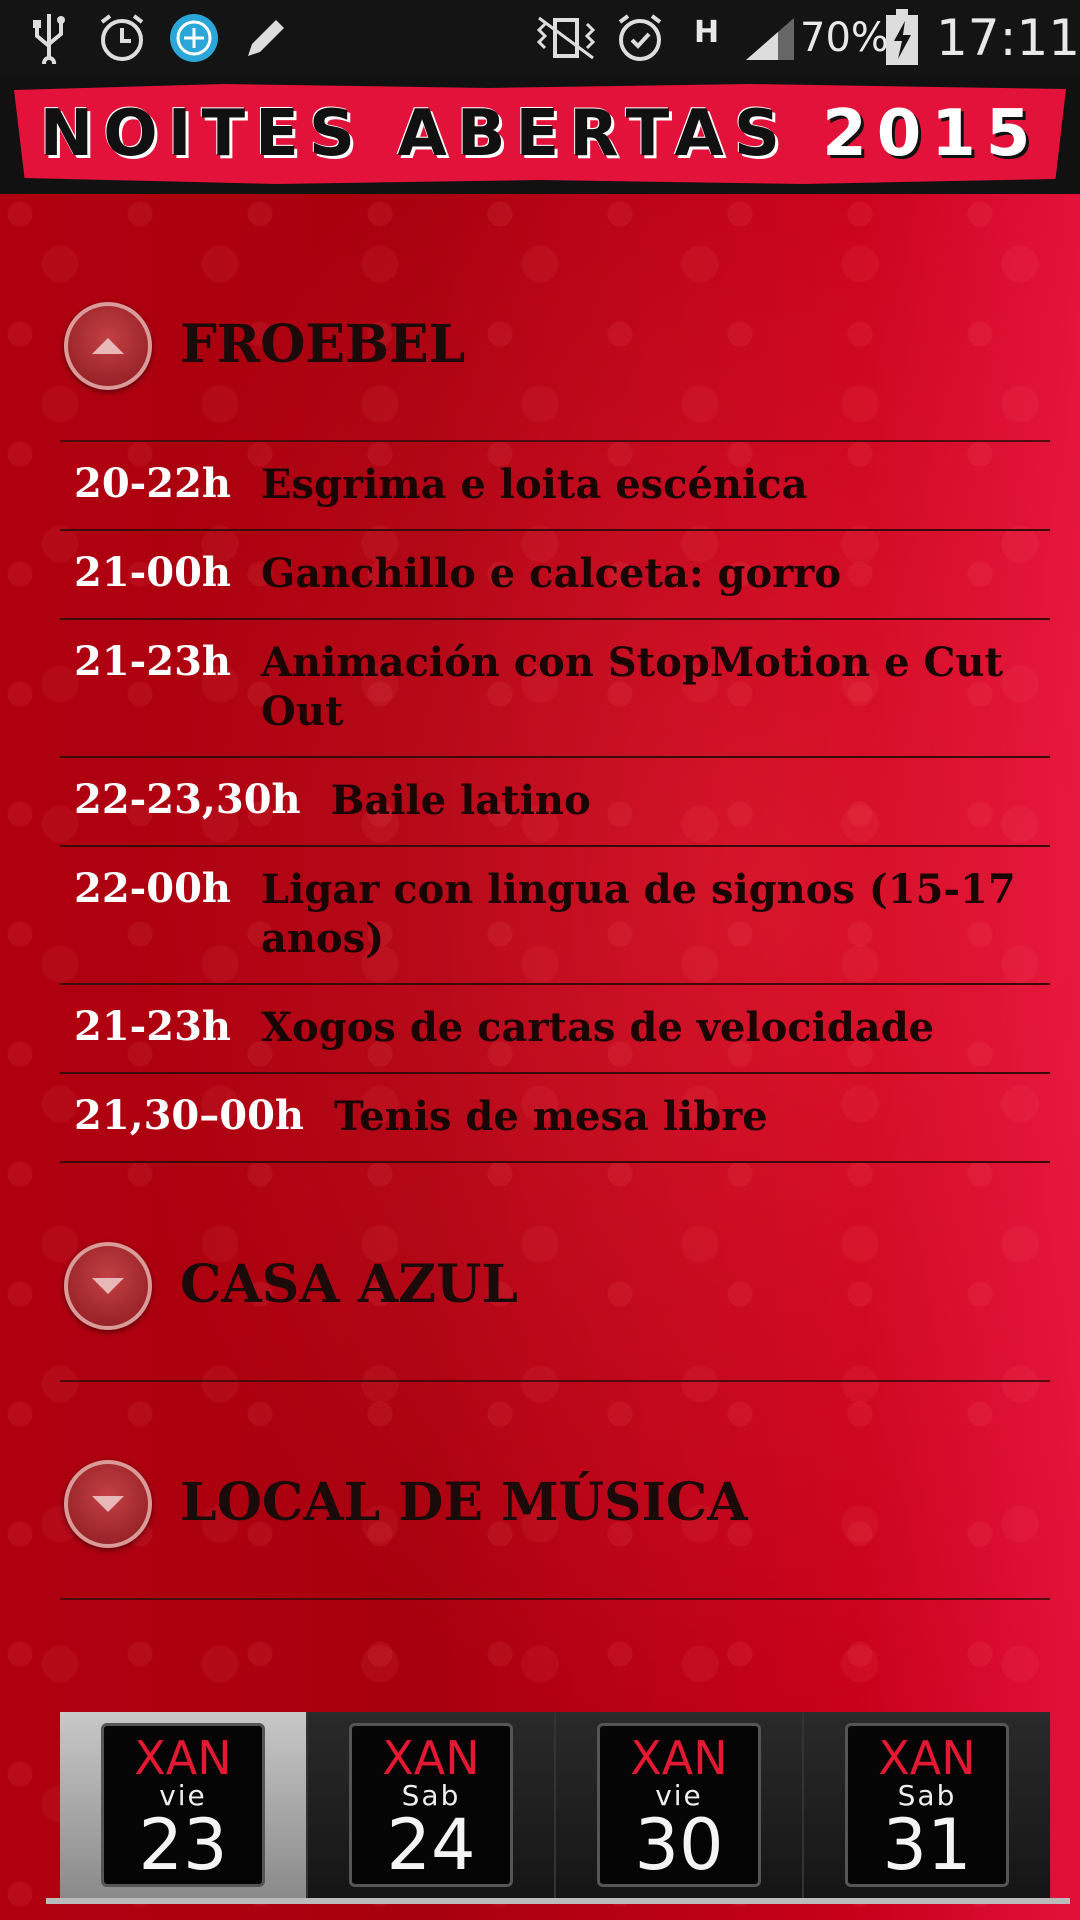 The width and height of the screenshot is (1080, 1920). I want to click on tab-day: 31, so click(927, 1845).